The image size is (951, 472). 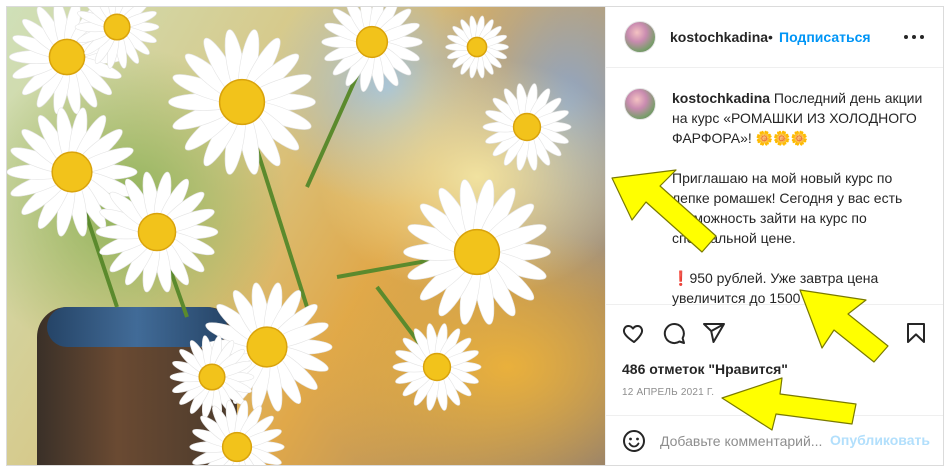 What do you see at coordinates (681, 278) in the screenshot?
I see `exclamation-icon: ❗` at bounding box center [681, 278].